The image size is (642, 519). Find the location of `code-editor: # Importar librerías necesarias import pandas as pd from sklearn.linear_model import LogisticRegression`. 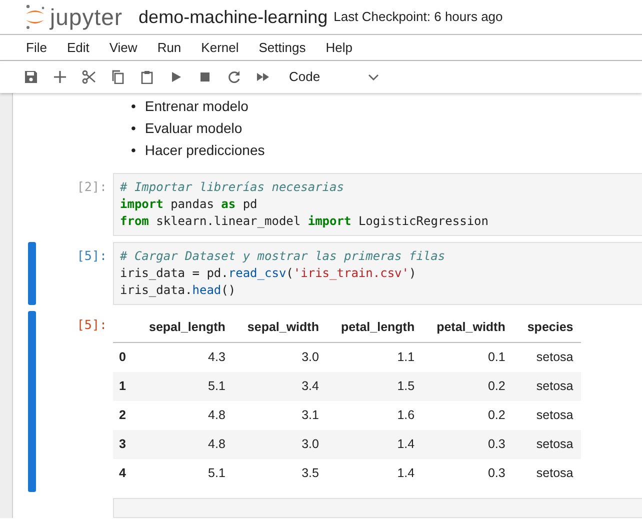

code-editor: # Importar librerías necesarias import pandas as pd from sklearn.linear_model import LogisticRegression is located at coordinates (377, 204).